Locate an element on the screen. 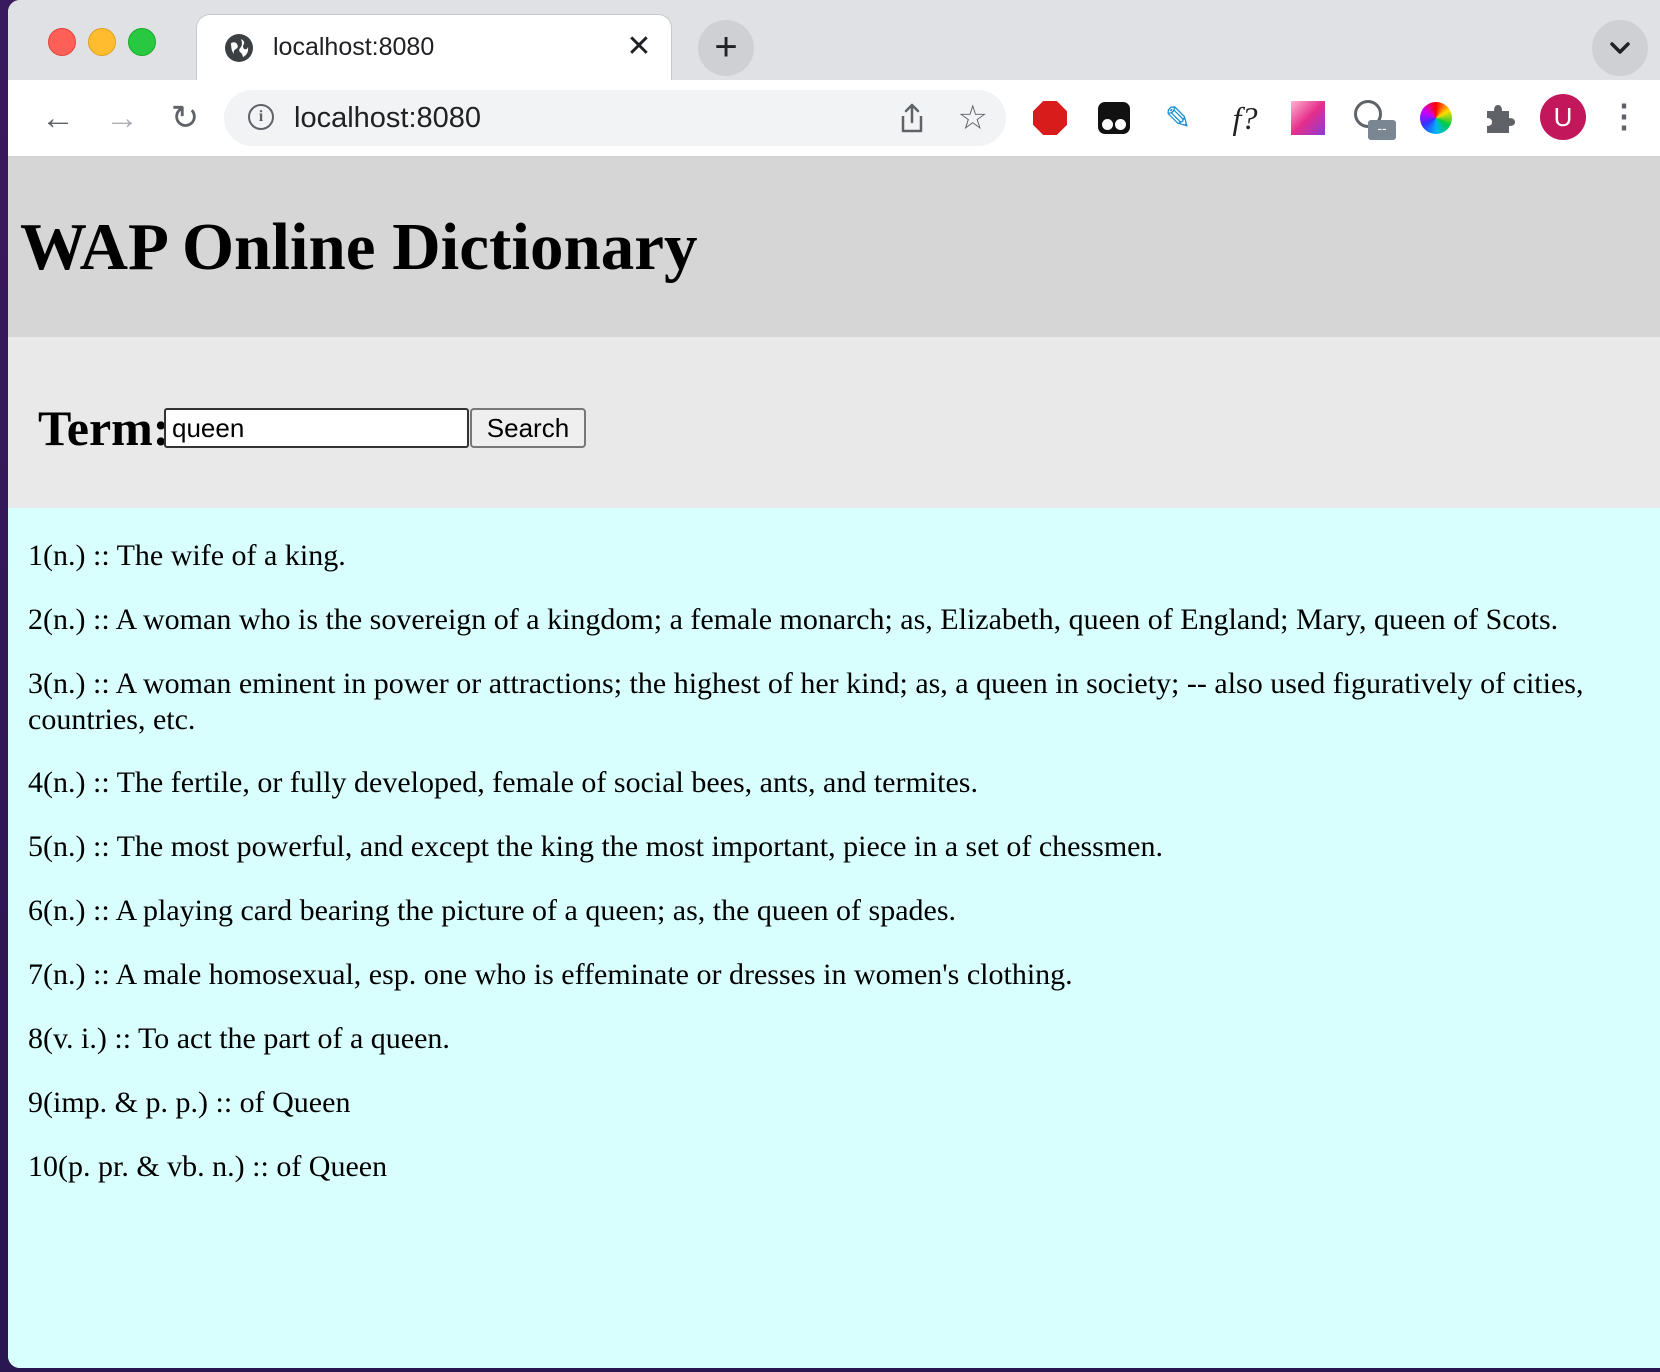 This screenshot has width=1660, height=1372. highlighter-icon: ✎ is located at coordinates (1178, 118).